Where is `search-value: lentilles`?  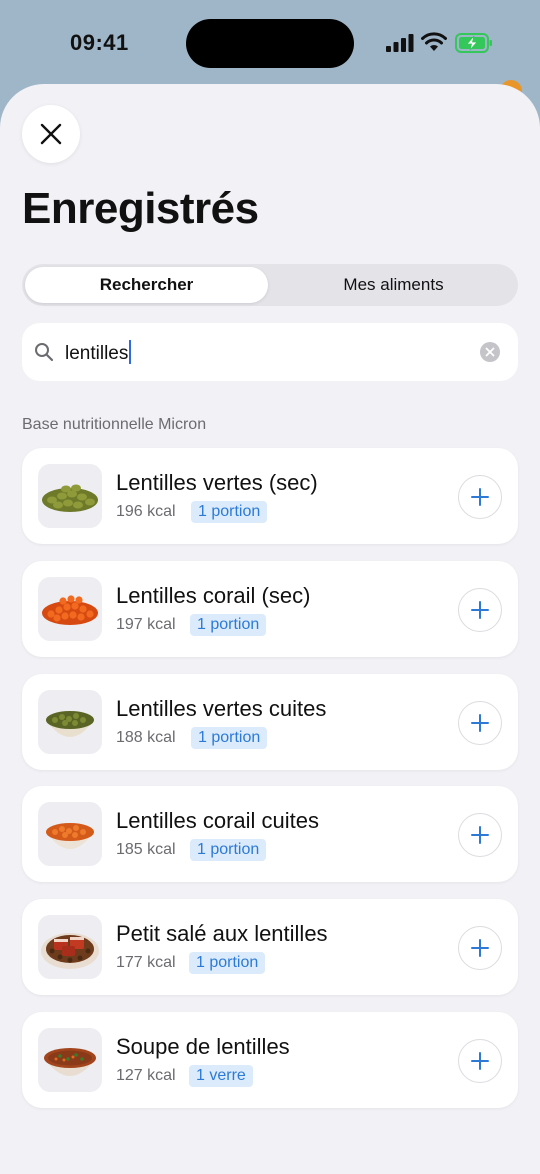
search-value: lentilles is located at coordinates (97, 353).